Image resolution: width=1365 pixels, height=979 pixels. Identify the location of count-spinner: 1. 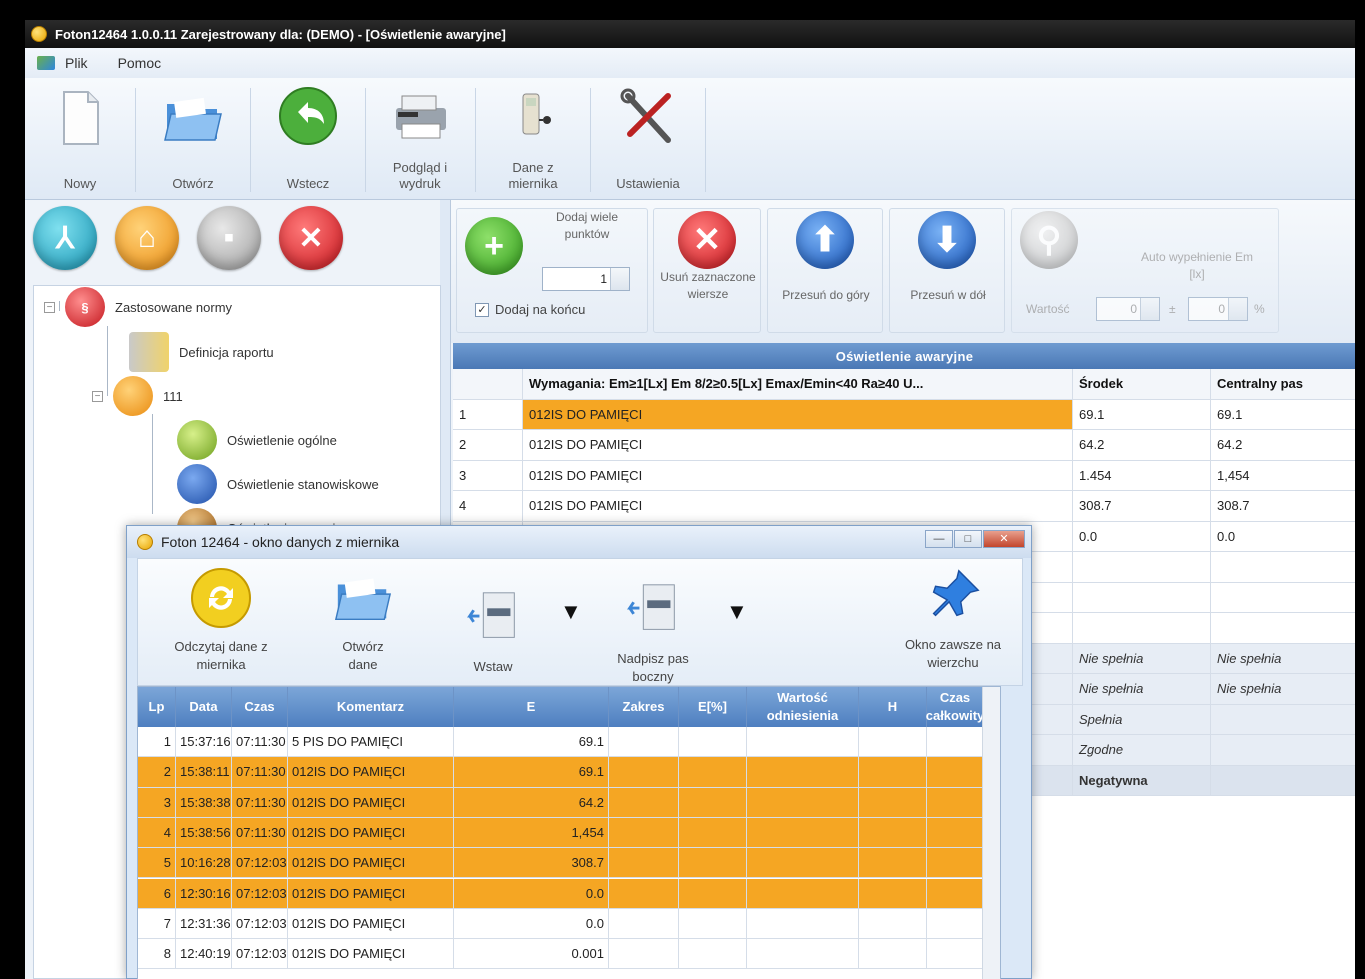
(586, 279).